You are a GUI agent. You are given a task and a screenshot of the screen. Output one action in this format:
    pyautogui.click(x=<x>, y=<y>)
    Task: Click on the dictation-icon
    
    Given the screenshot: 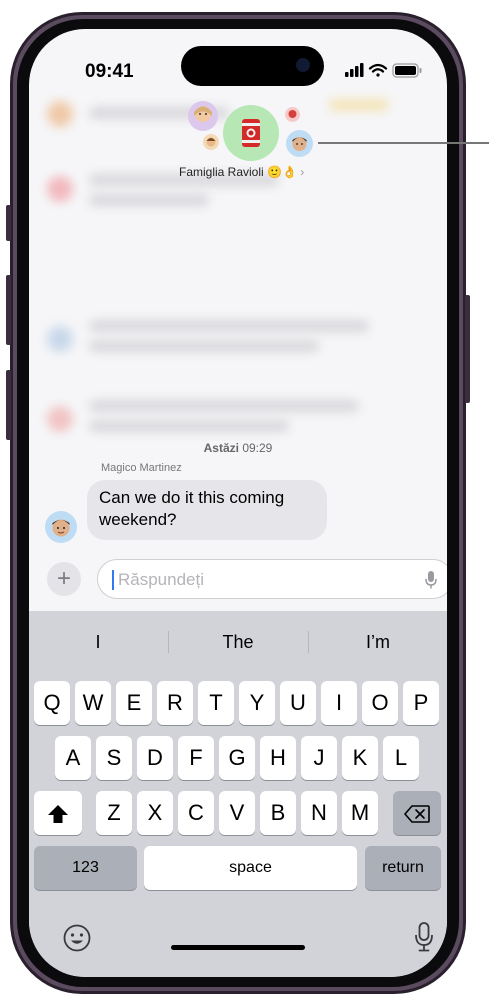 What is the action you would take?
    pyautogui.click(x=424, y=939)
    